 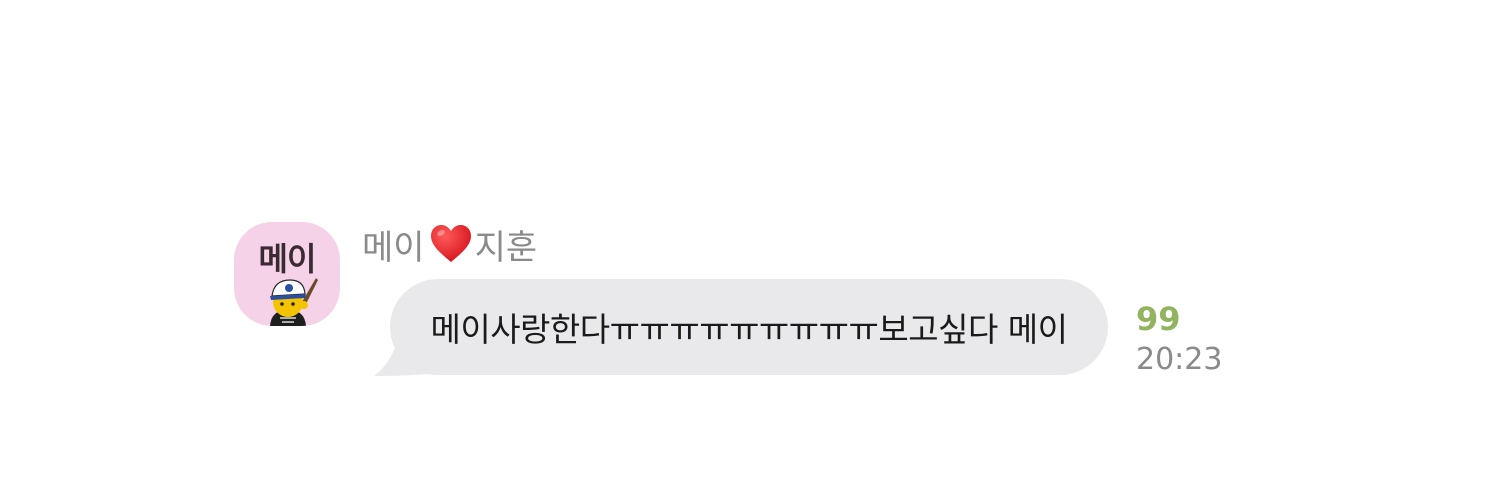 What do you see at coordinates (287, 274) in the screenshot?
I see `sender-avatar: 메이` at bounding box center [287, 274].